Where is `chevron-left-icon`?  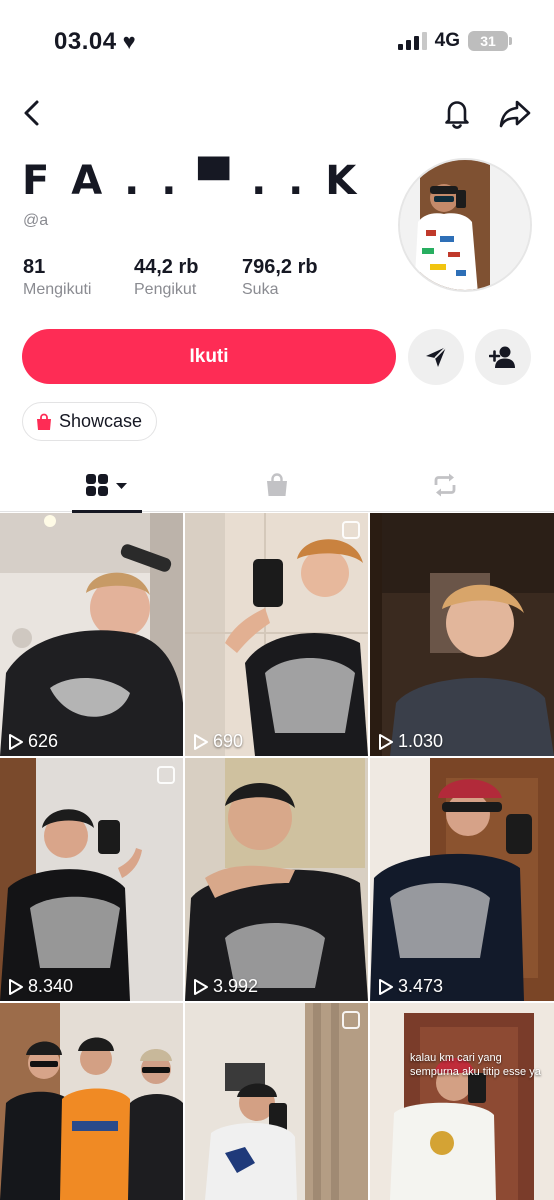
chevron-left-icon is located at coordinates (31, 113).